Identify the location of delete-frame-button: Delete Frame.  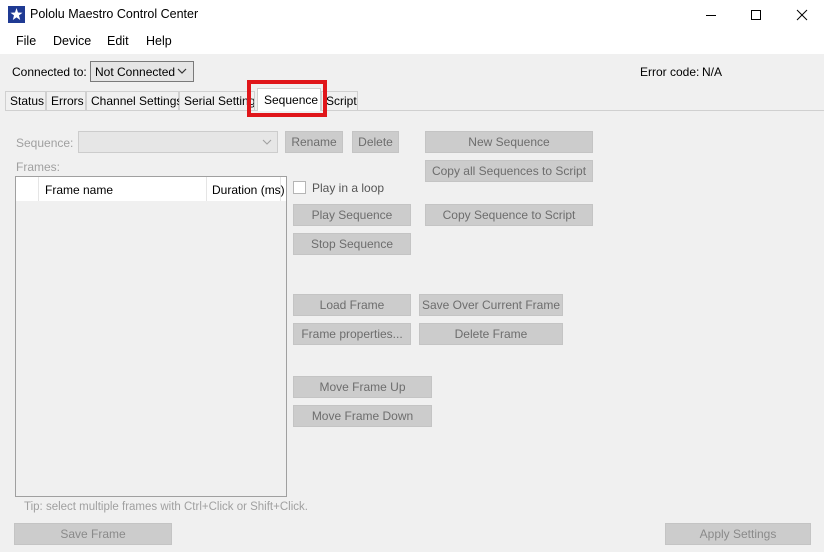
(491, 334).